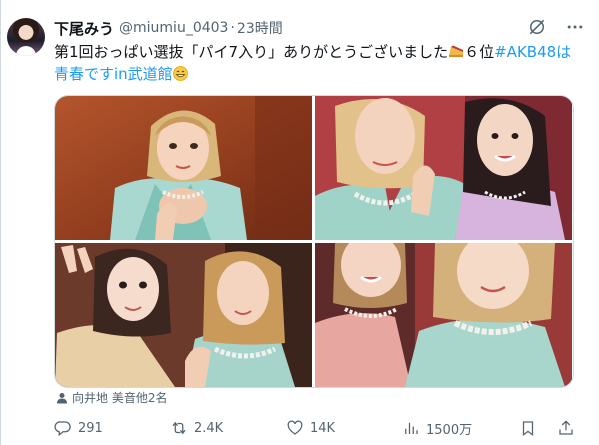  What do you see at coordinates (251, 52) in the screenshot?
I see `tweet-text-body: 第1回おっぱい選抜「パイ7入り」ありがとうございました` at bounding box center [251, 52].